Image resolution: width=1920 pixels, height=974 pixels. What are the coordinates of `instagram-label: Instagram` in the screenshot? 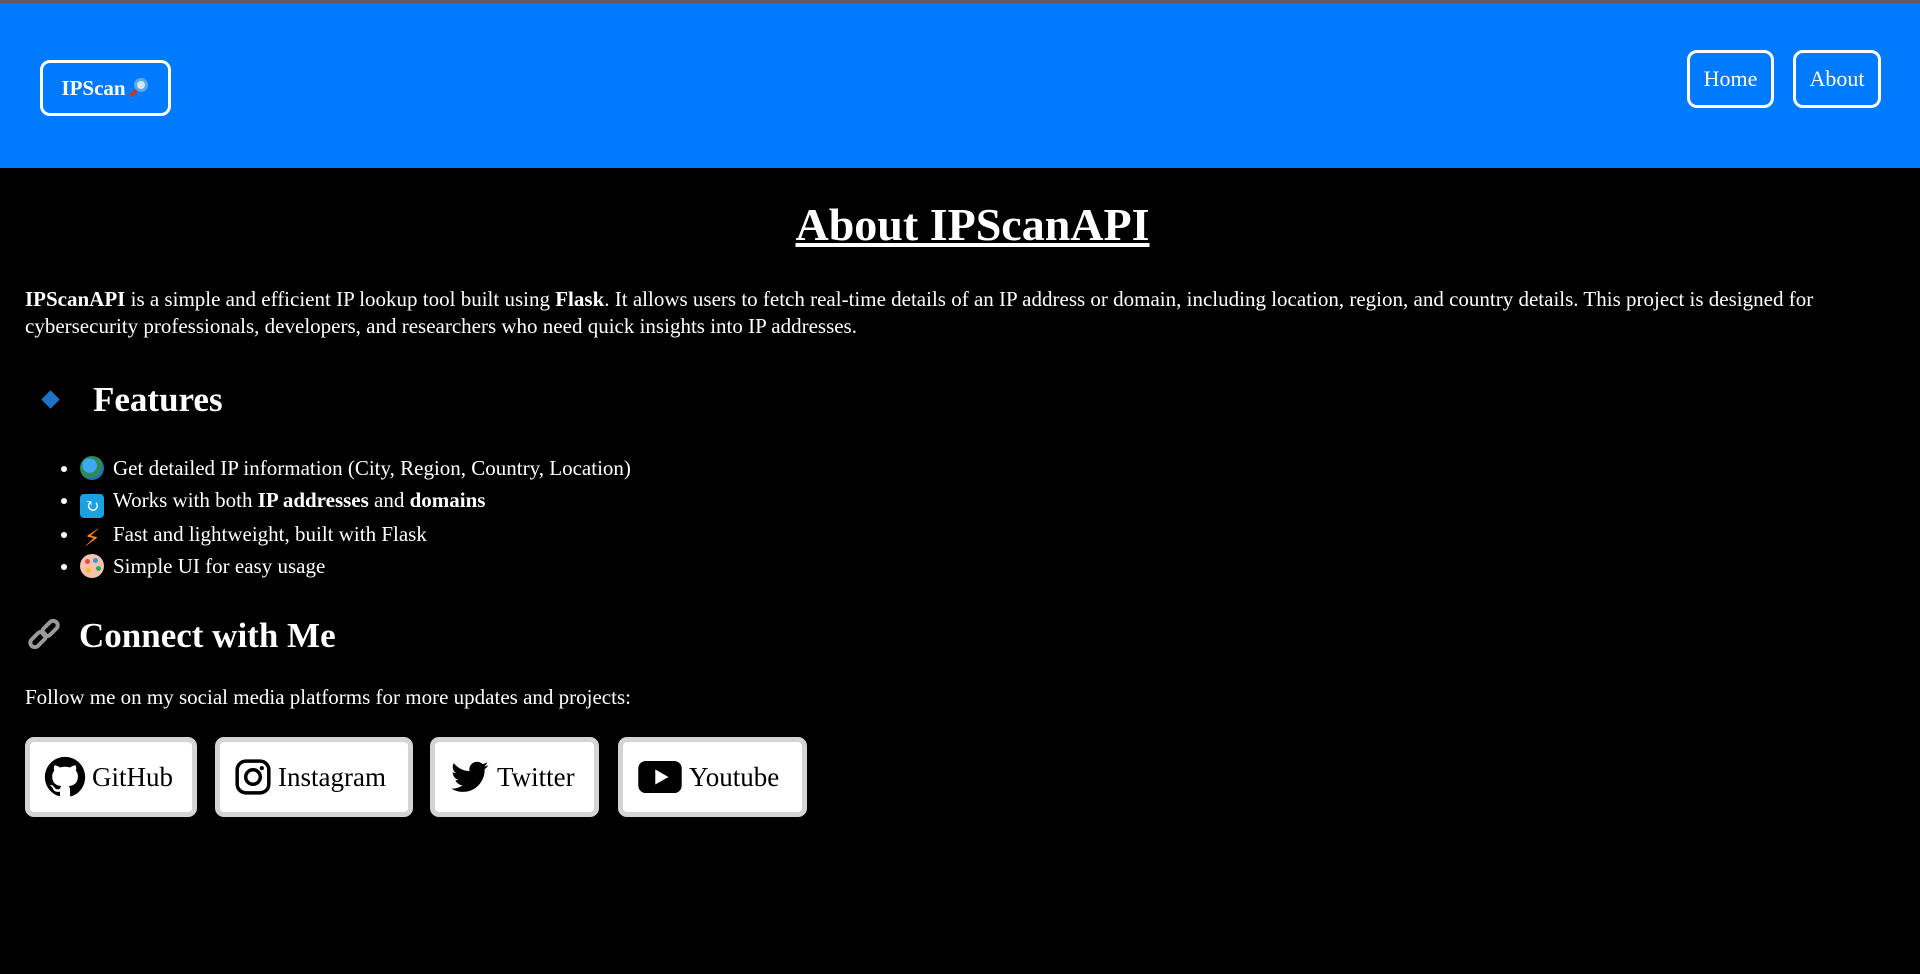 It's located at (332, 776).